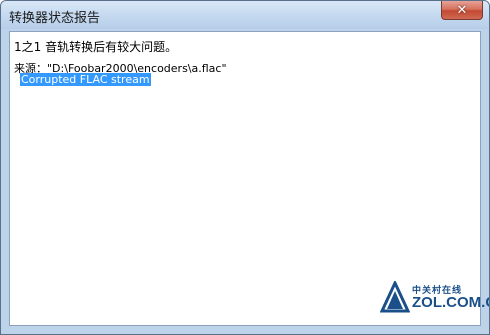  I want to click on title-bar: 转换器状态报告 ✕, so click(245, 15).